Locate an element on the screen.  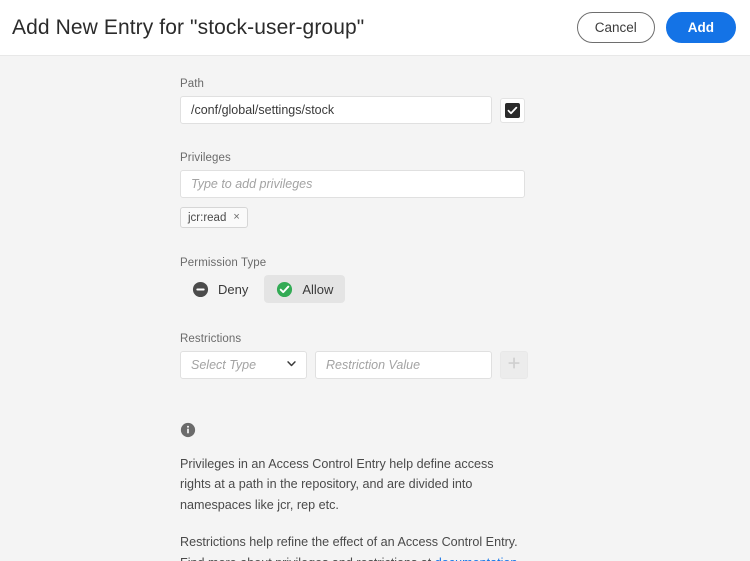
privileges-tag-list: jcr:read × is located at coordinates (465, 217).